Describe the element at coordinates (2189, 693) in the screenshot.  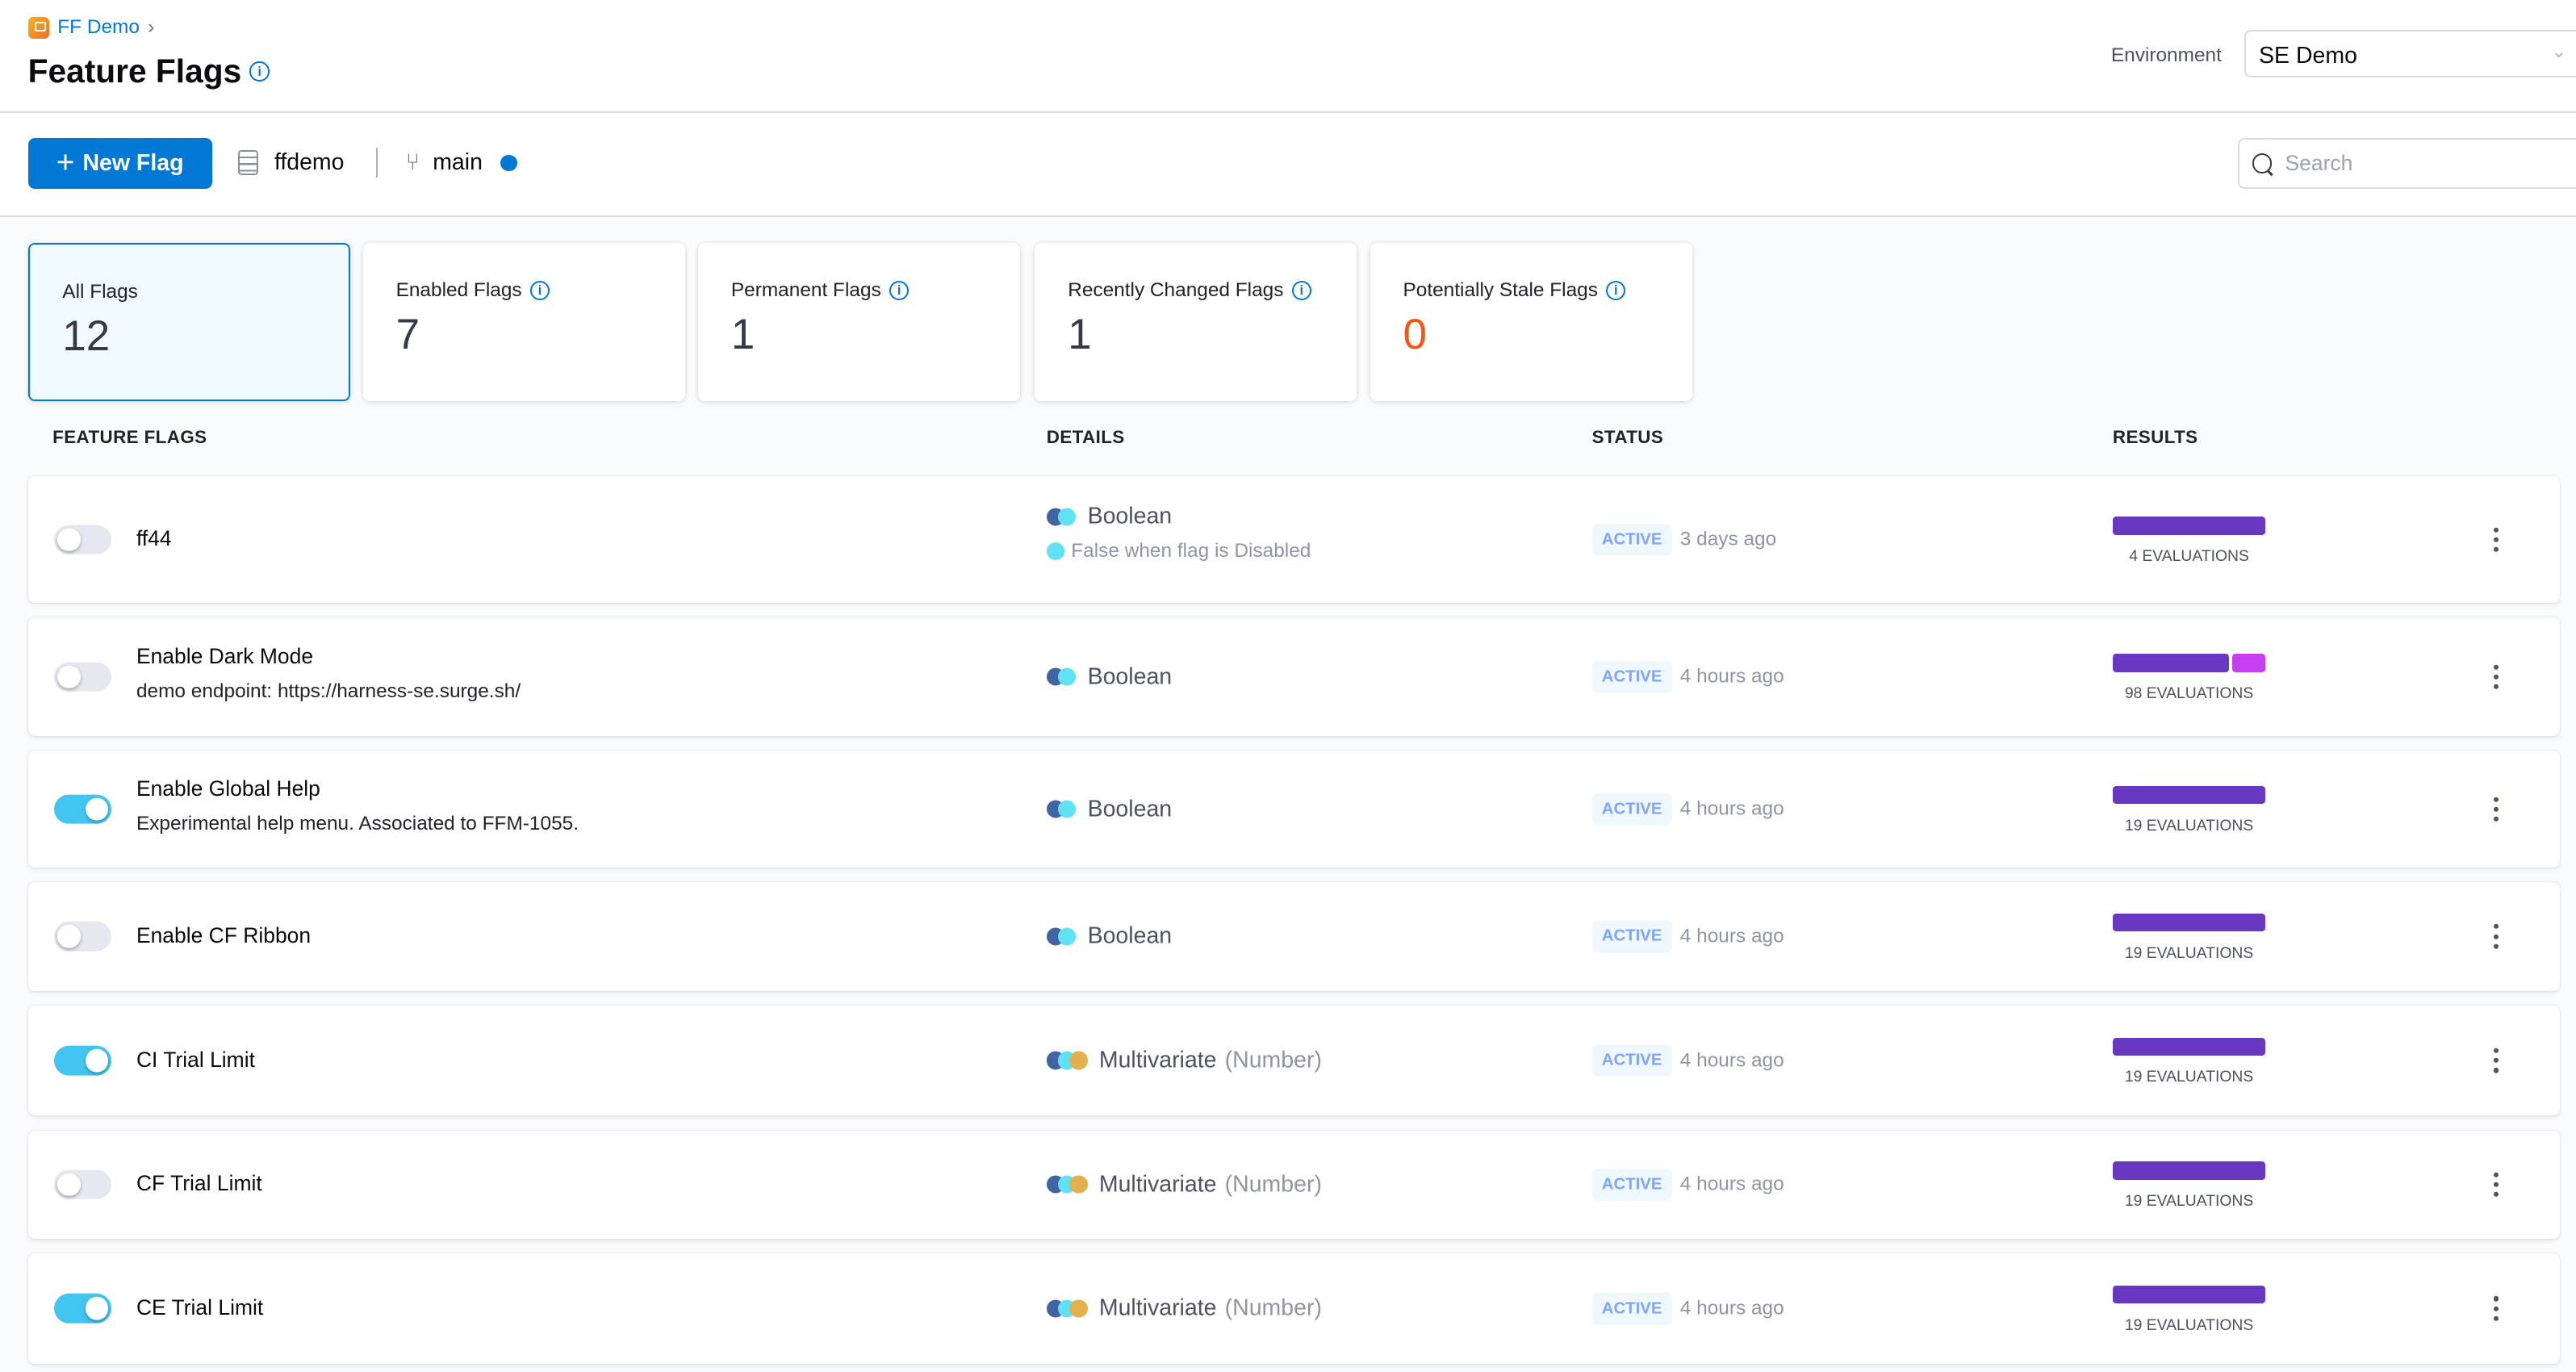
I see `evaluation-count: 98 EVALUATIONS` at that location.